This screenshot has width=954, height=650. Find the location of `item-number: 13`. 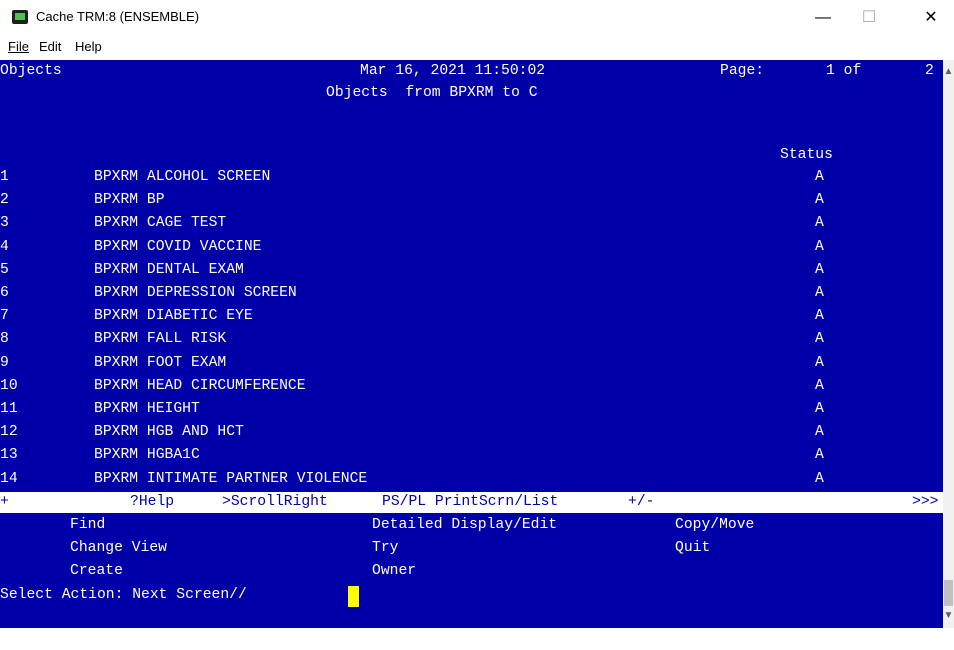

item-number: 13 is located at coordinates (9, 455).